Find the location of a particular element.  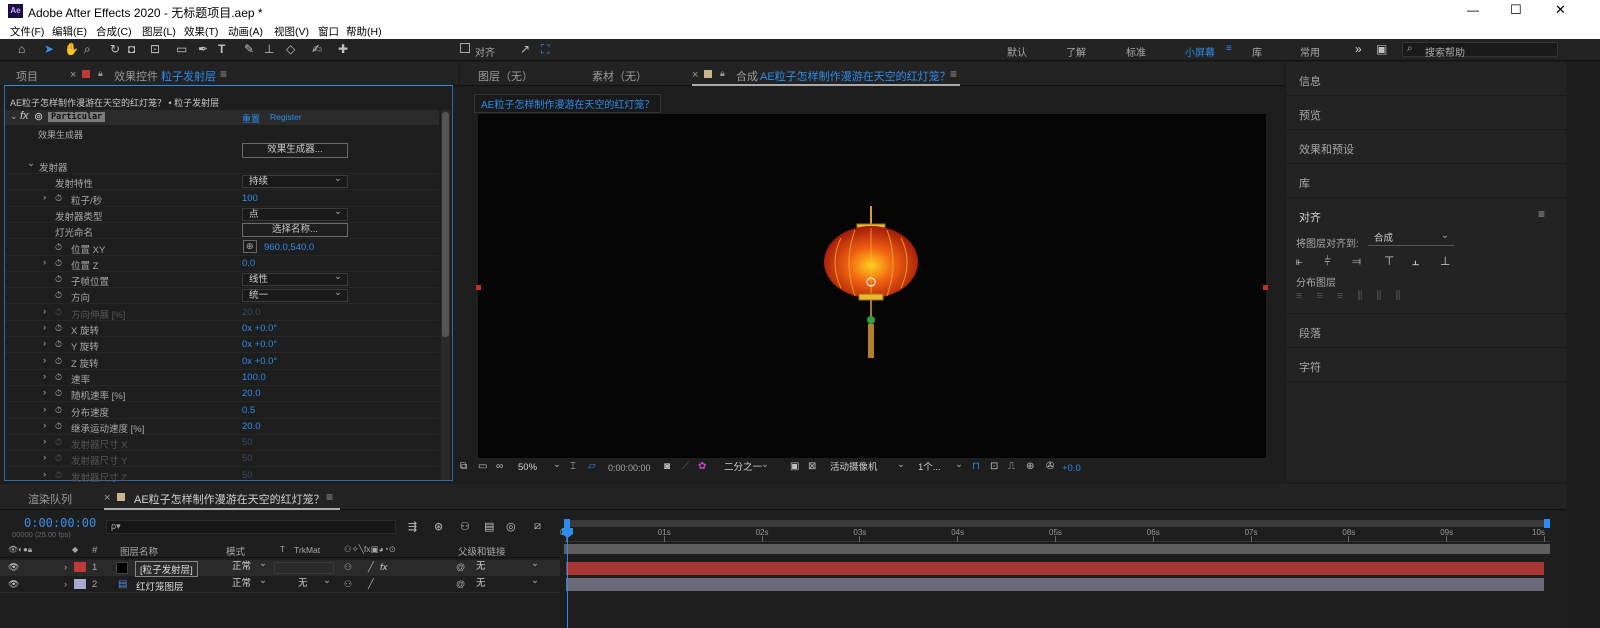

panel-paragraph: 段落 is located at coordinates (1426, 331).